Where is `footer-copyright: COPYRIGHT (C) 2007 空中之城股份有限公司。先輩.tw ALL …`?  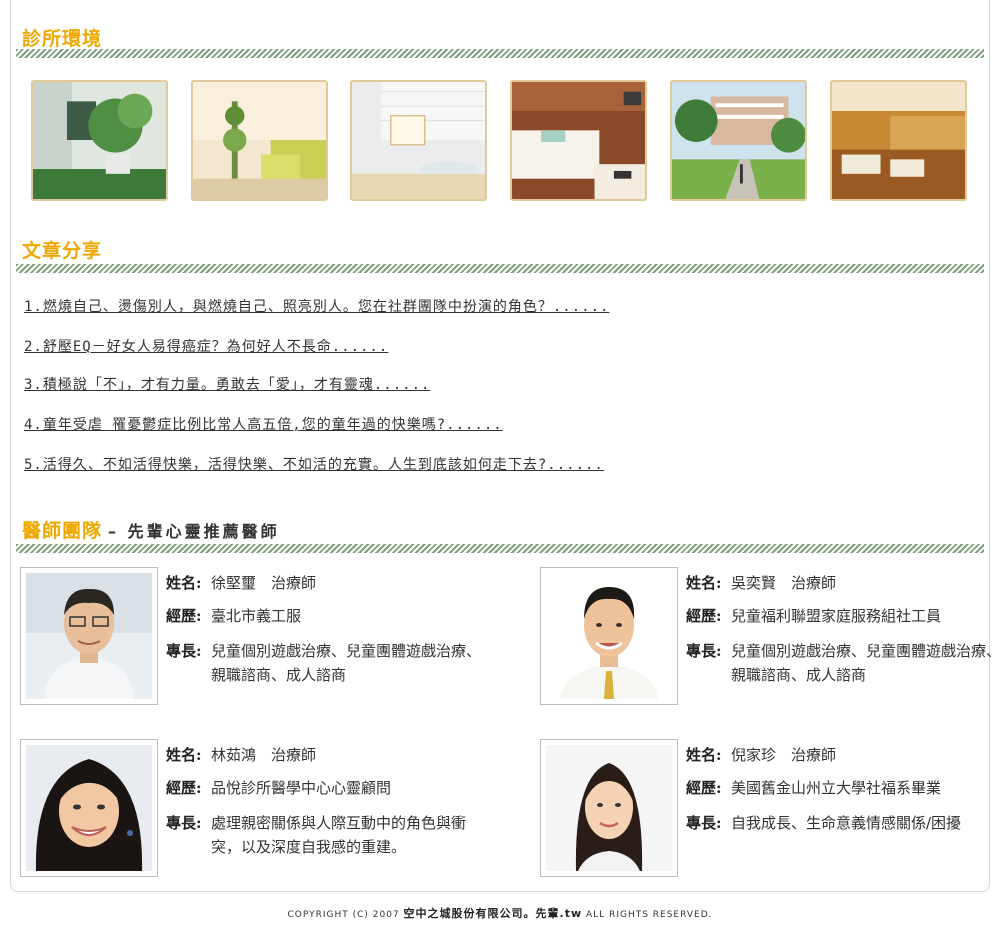
footer-copyright: COPYRIGHT (C) 2007 空中之城股份有限公司。先輩.tw ALL … is located at coordinates (500, 913).